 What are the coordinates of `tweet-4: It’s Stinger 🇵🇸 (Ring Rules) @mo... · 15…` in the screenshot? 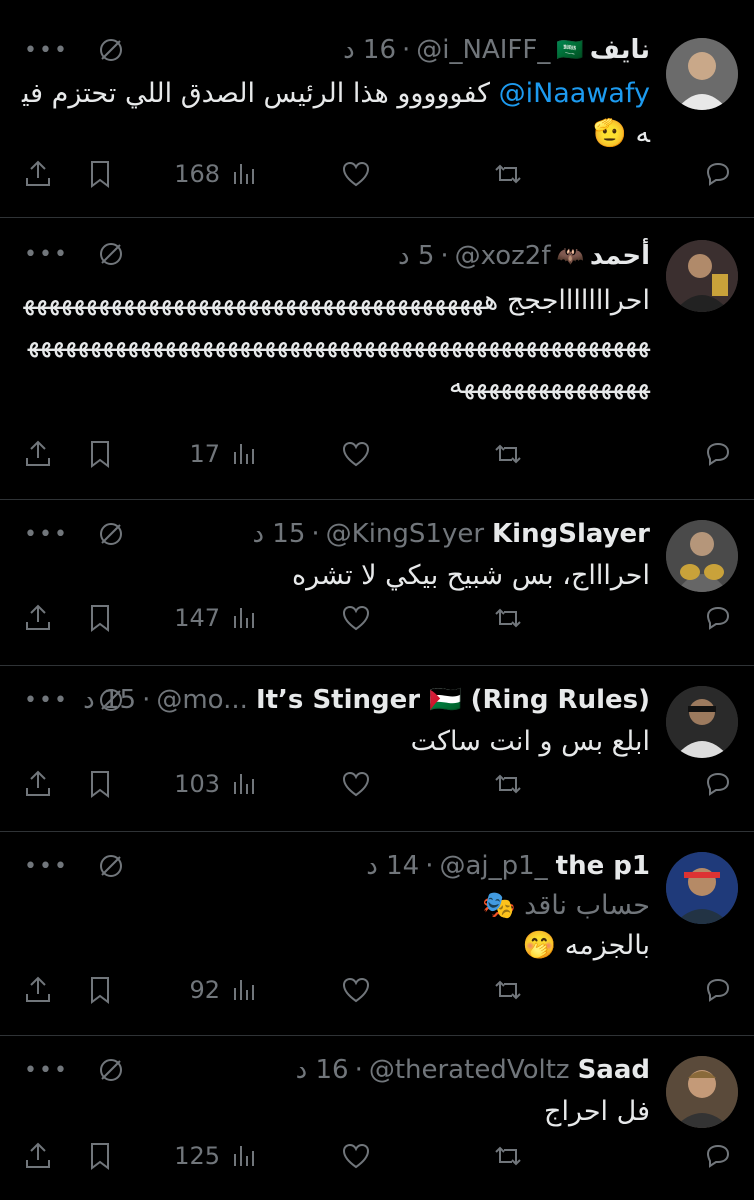 It's located at (377, 749).